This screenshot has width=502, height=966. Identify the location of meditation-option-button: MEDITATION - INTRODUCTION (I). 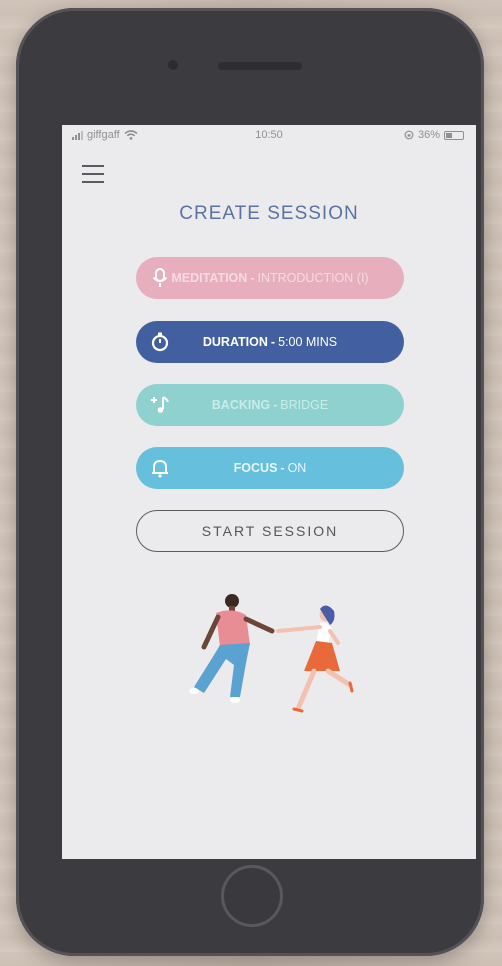
(270, 278).